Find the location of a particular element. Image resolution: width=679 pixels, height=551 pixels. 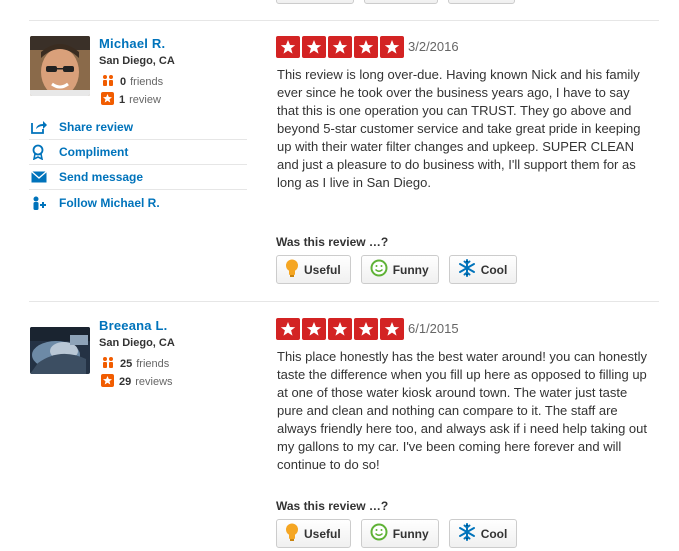

send-message-link: Send message is located at coordinates (138, 177).